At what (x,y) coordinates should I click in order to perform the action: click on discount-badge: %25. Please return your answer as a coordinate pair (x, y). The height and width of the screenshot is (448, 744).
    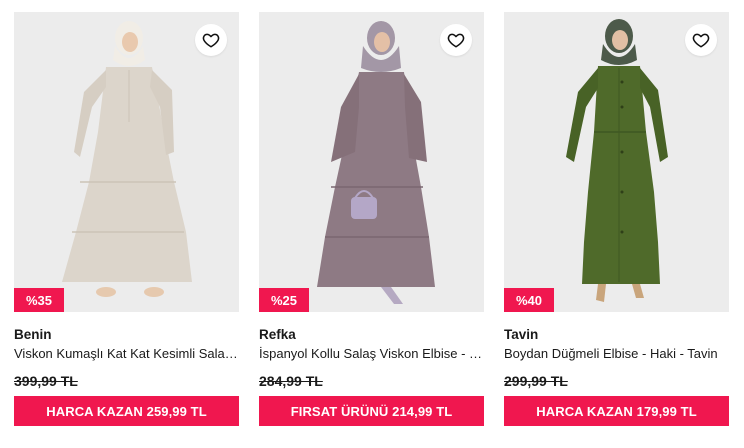
    Looking at the image, I should click on (284, 300).